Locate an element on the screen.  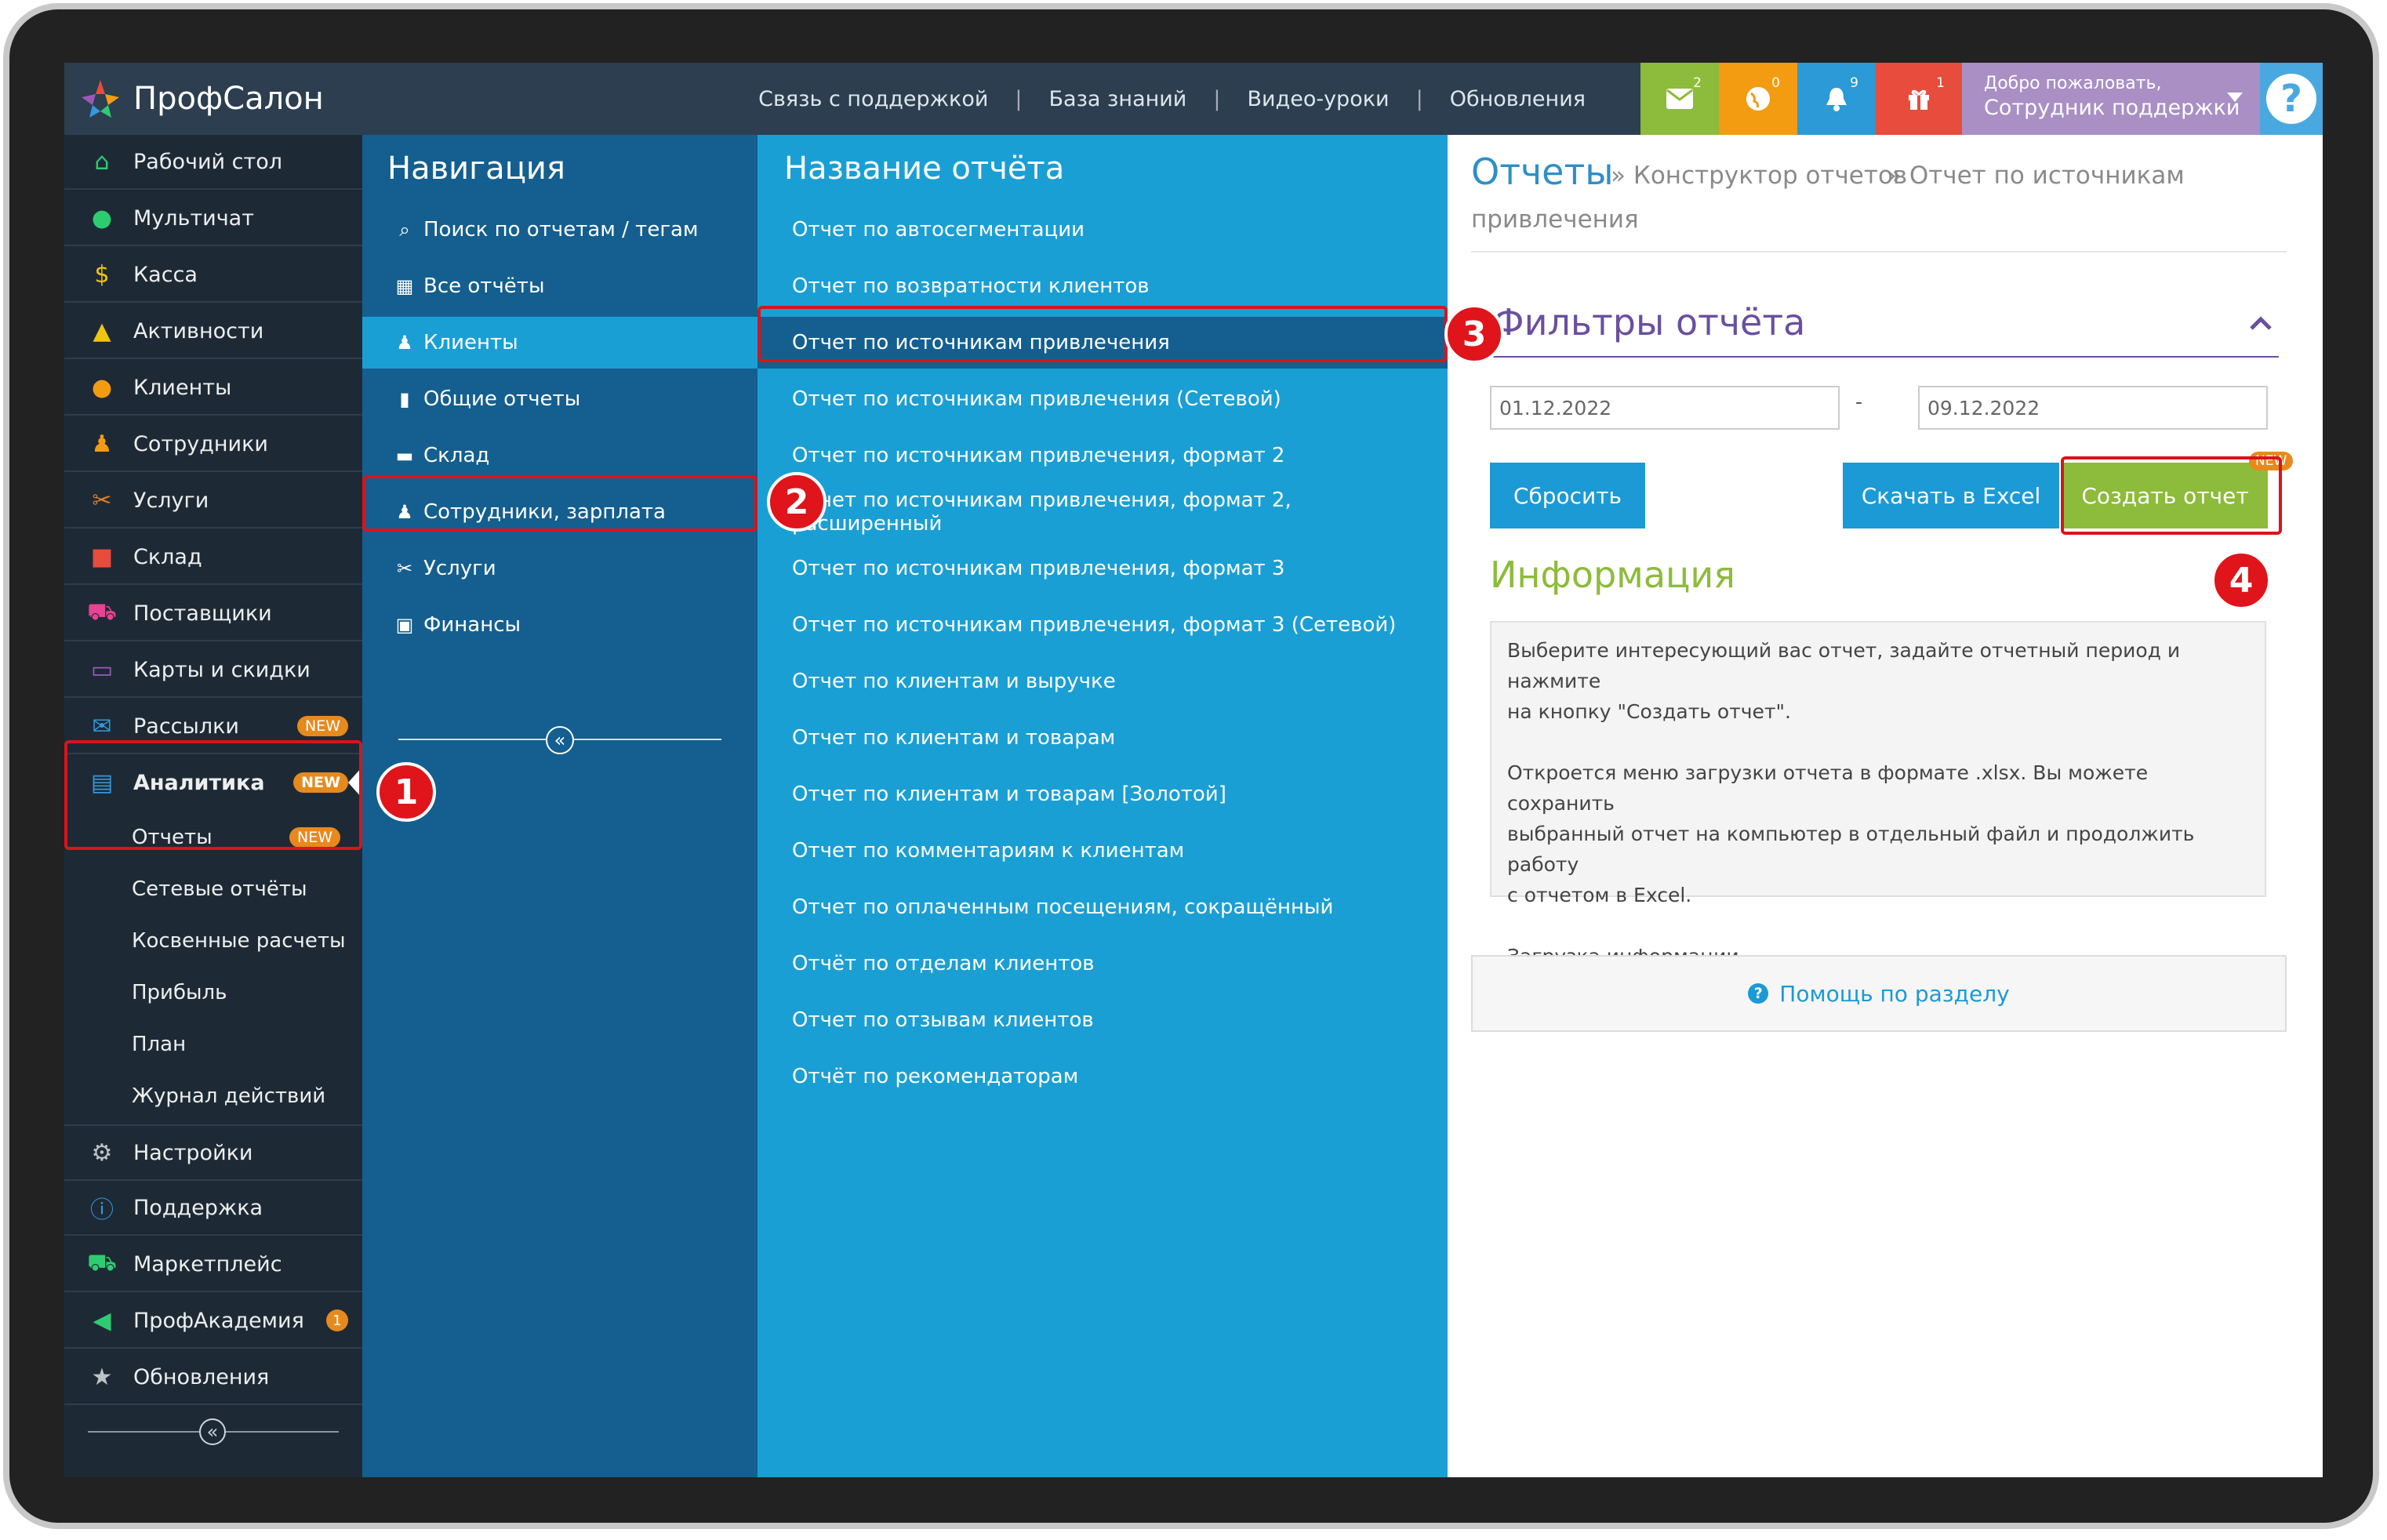
highlight-report is located at coordinates (1103, 334).